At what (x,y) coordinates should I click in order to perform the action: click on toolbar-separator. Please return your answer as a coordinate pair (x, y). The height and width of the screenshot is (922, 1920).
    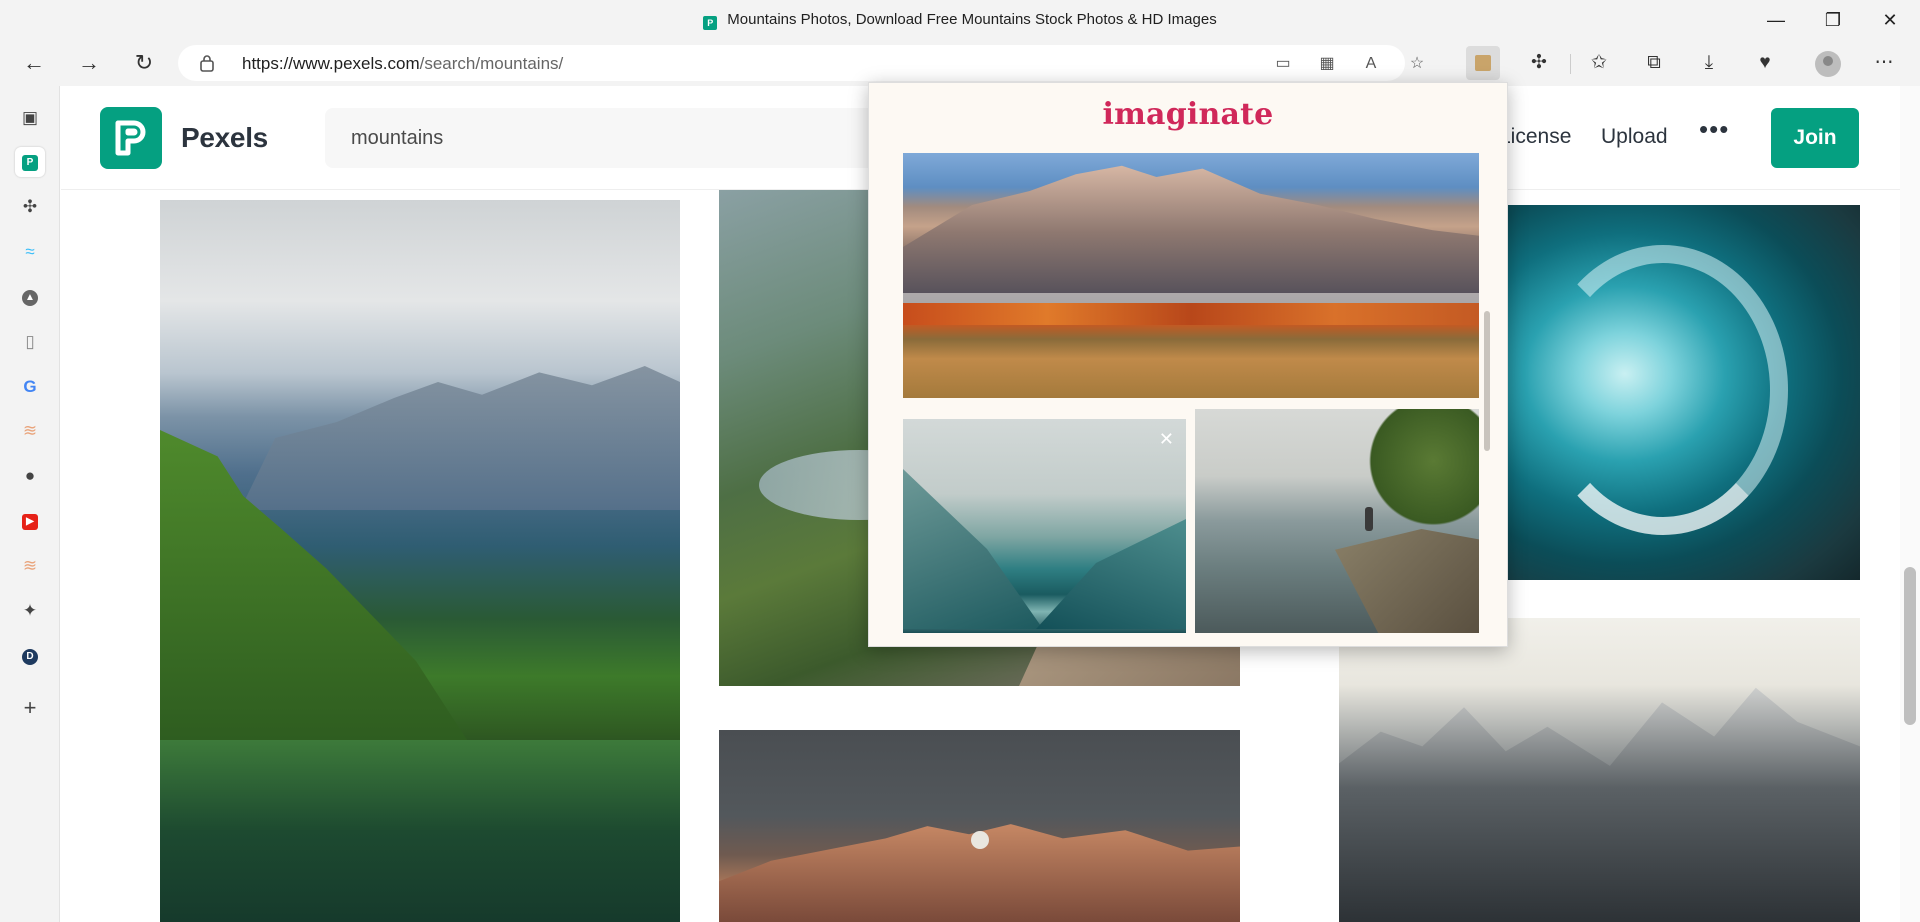
    Looking at the image, I should click on (1570, 64).